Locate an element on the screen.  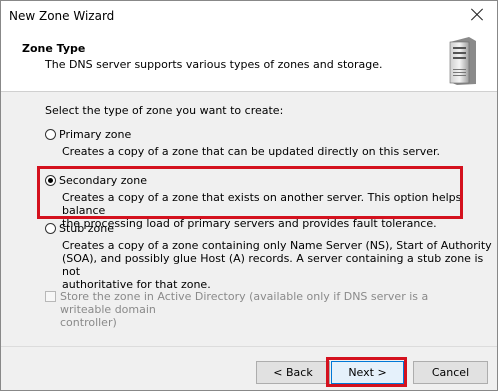
ad-integrated-checkbox is located at coordinates (50, 296).